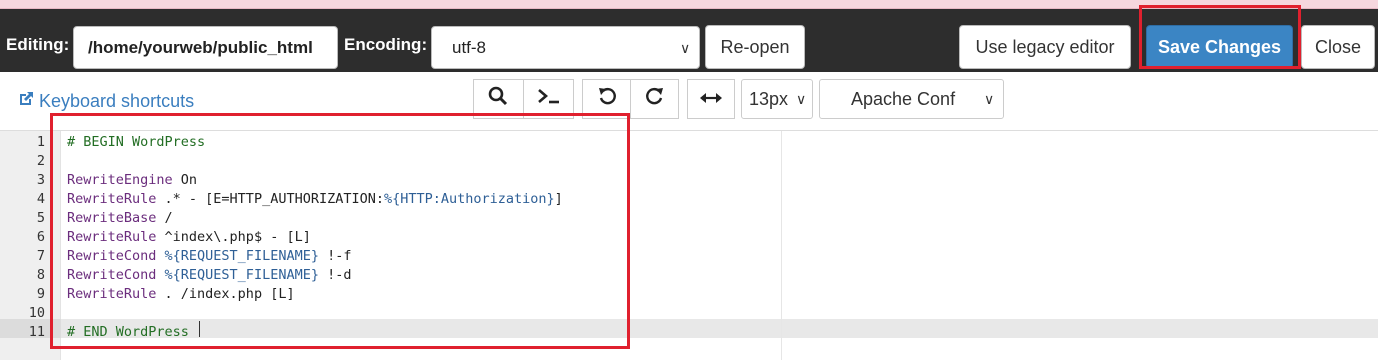 This screenshot has width=1378, height=360. I want to click on wrap-button, so click(711, 99).